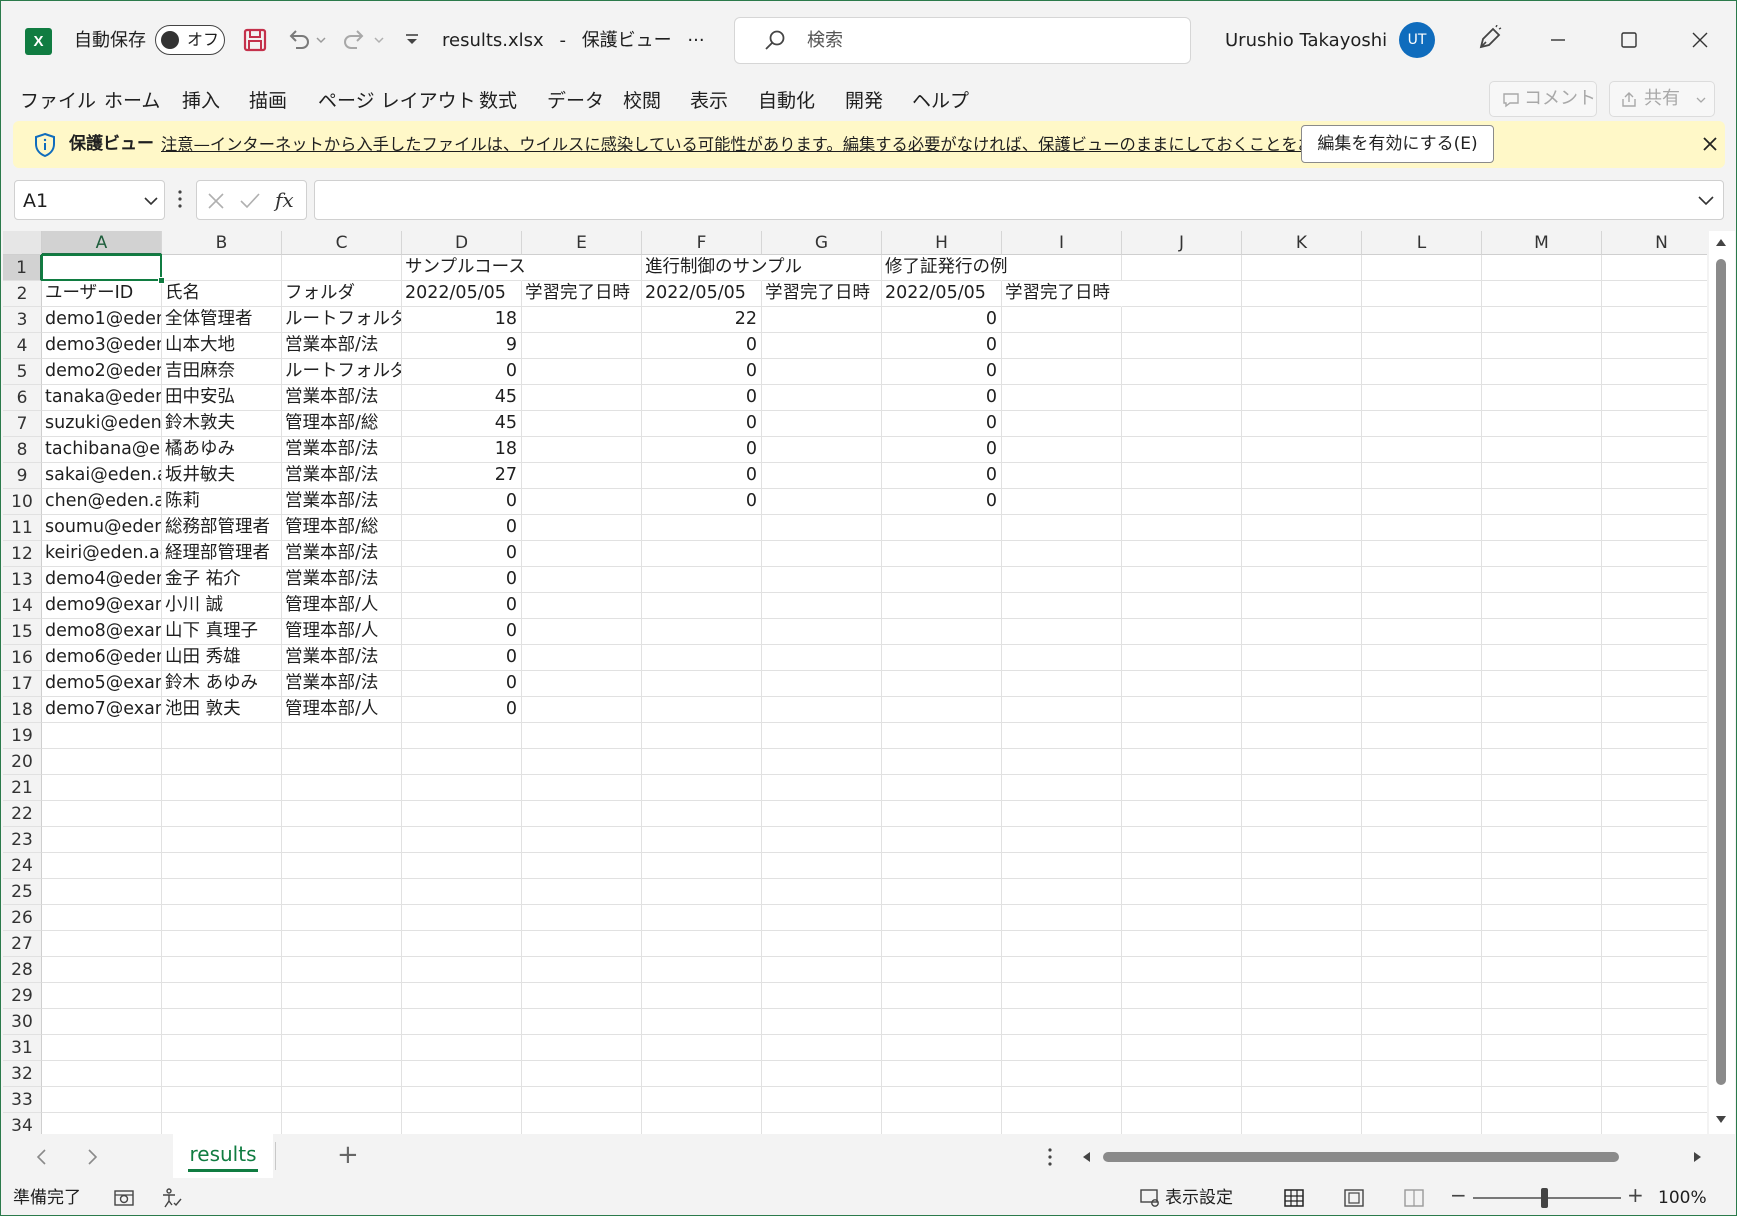  I want to click on cell-J32, so click(1182, 1074).